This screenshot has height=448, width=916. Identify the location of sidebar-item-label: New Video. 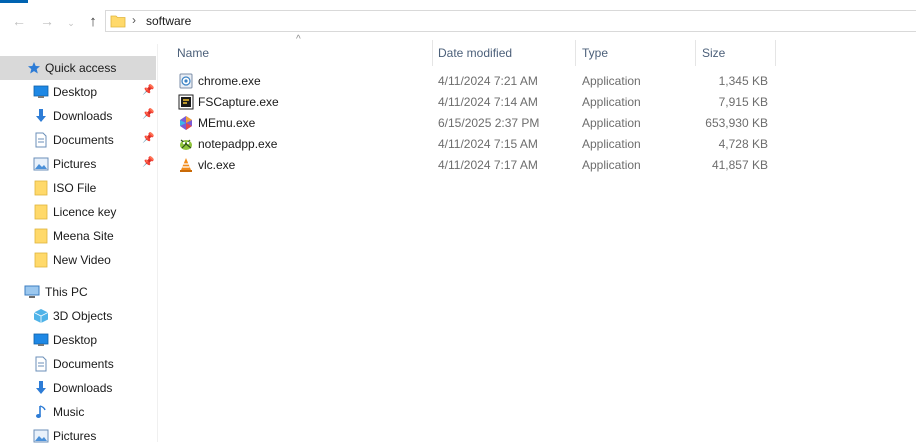
(82, 260).